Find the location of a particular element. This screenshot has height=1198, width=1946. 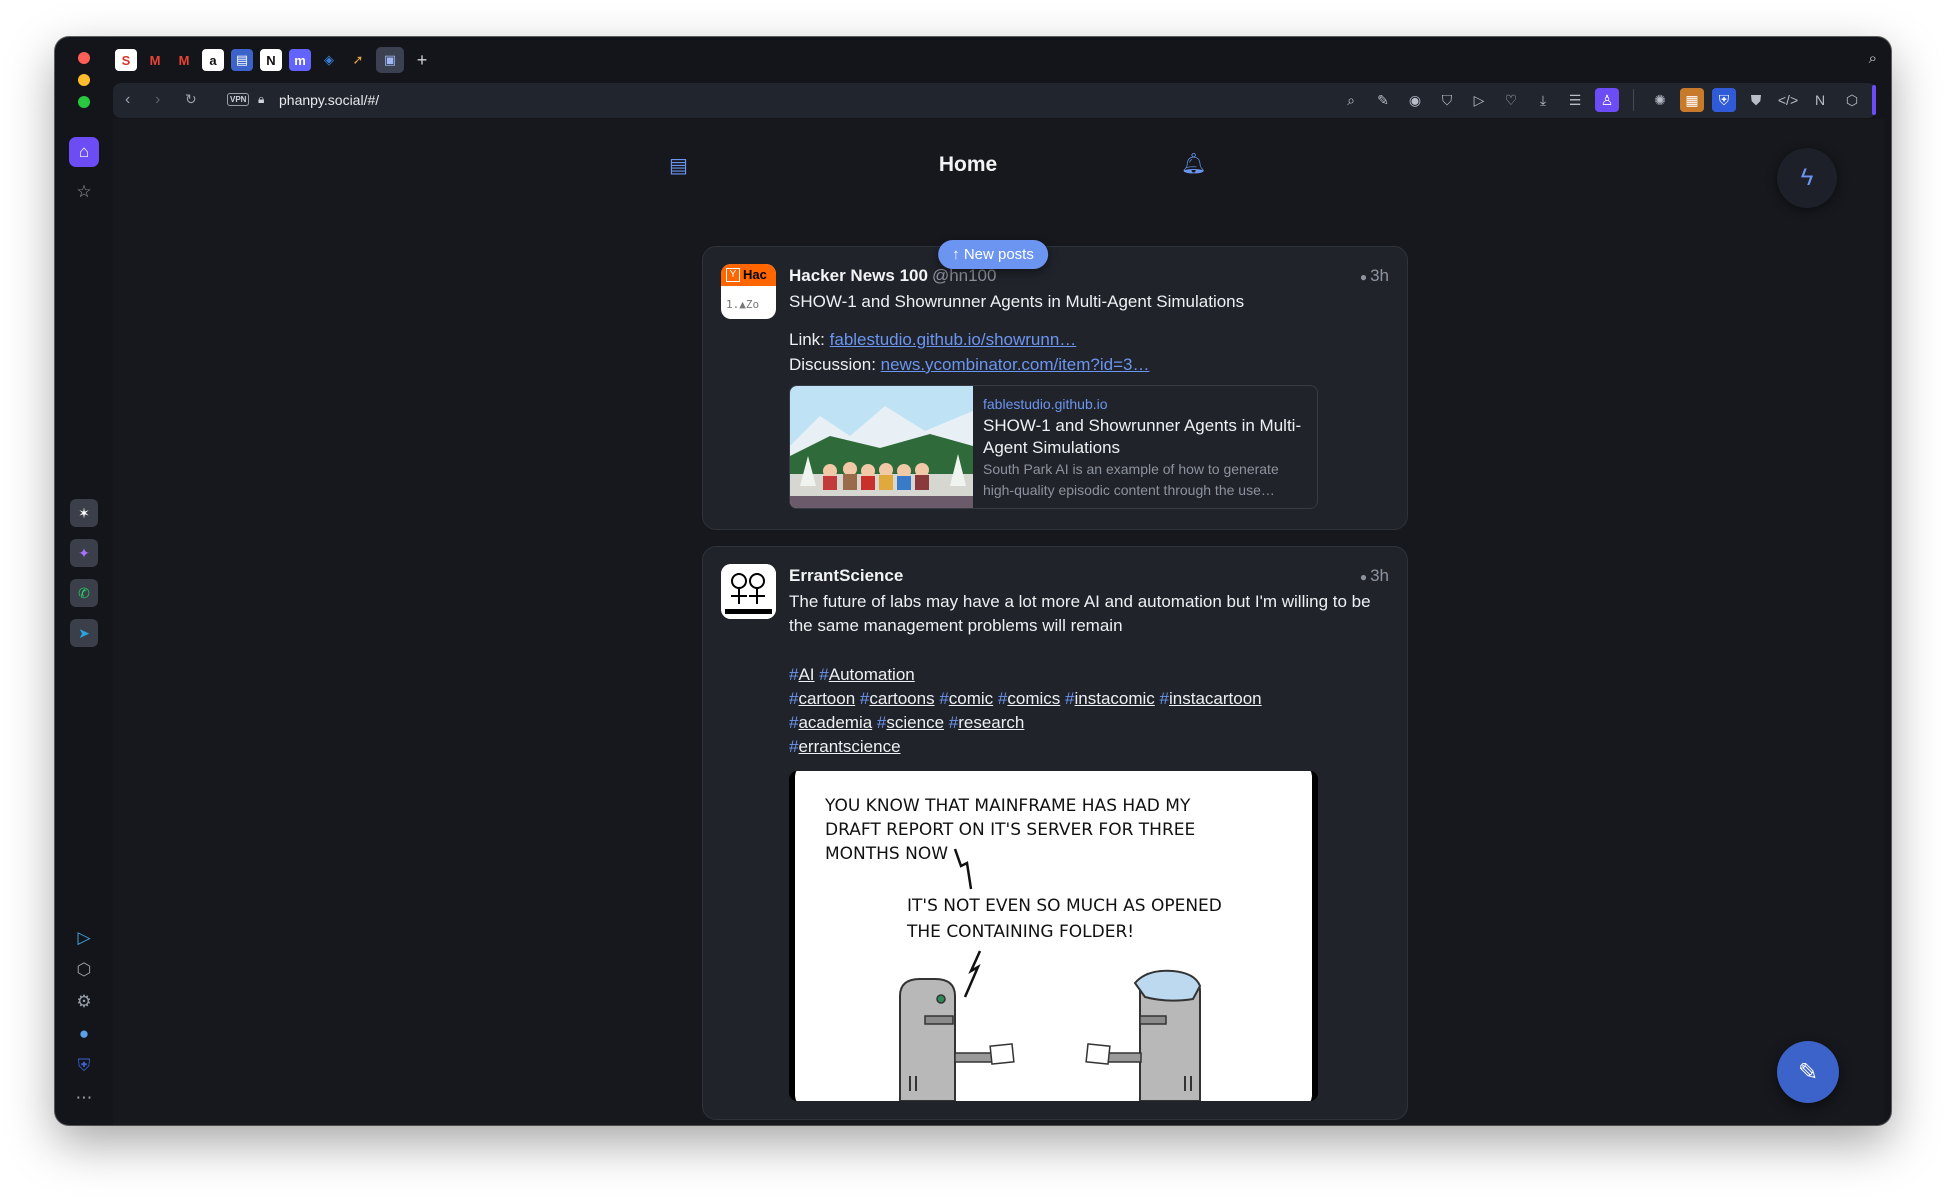

heart-icon: ♡ is located at coordinates (1511, 100).